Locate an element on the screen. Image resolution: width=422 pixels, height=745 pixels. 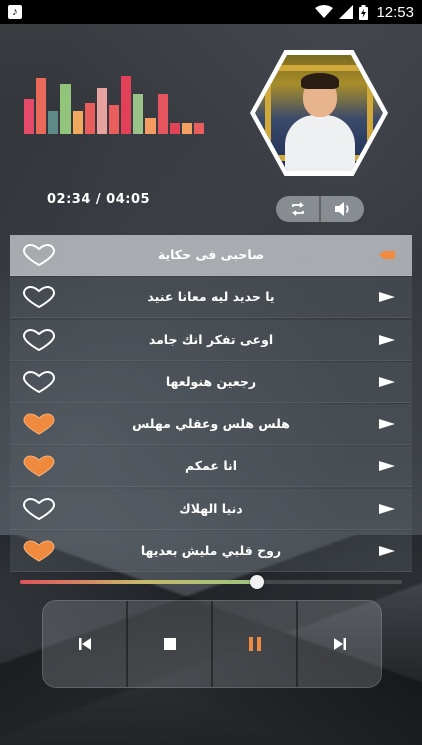
volume-icon is located at coordinates (341, 209).